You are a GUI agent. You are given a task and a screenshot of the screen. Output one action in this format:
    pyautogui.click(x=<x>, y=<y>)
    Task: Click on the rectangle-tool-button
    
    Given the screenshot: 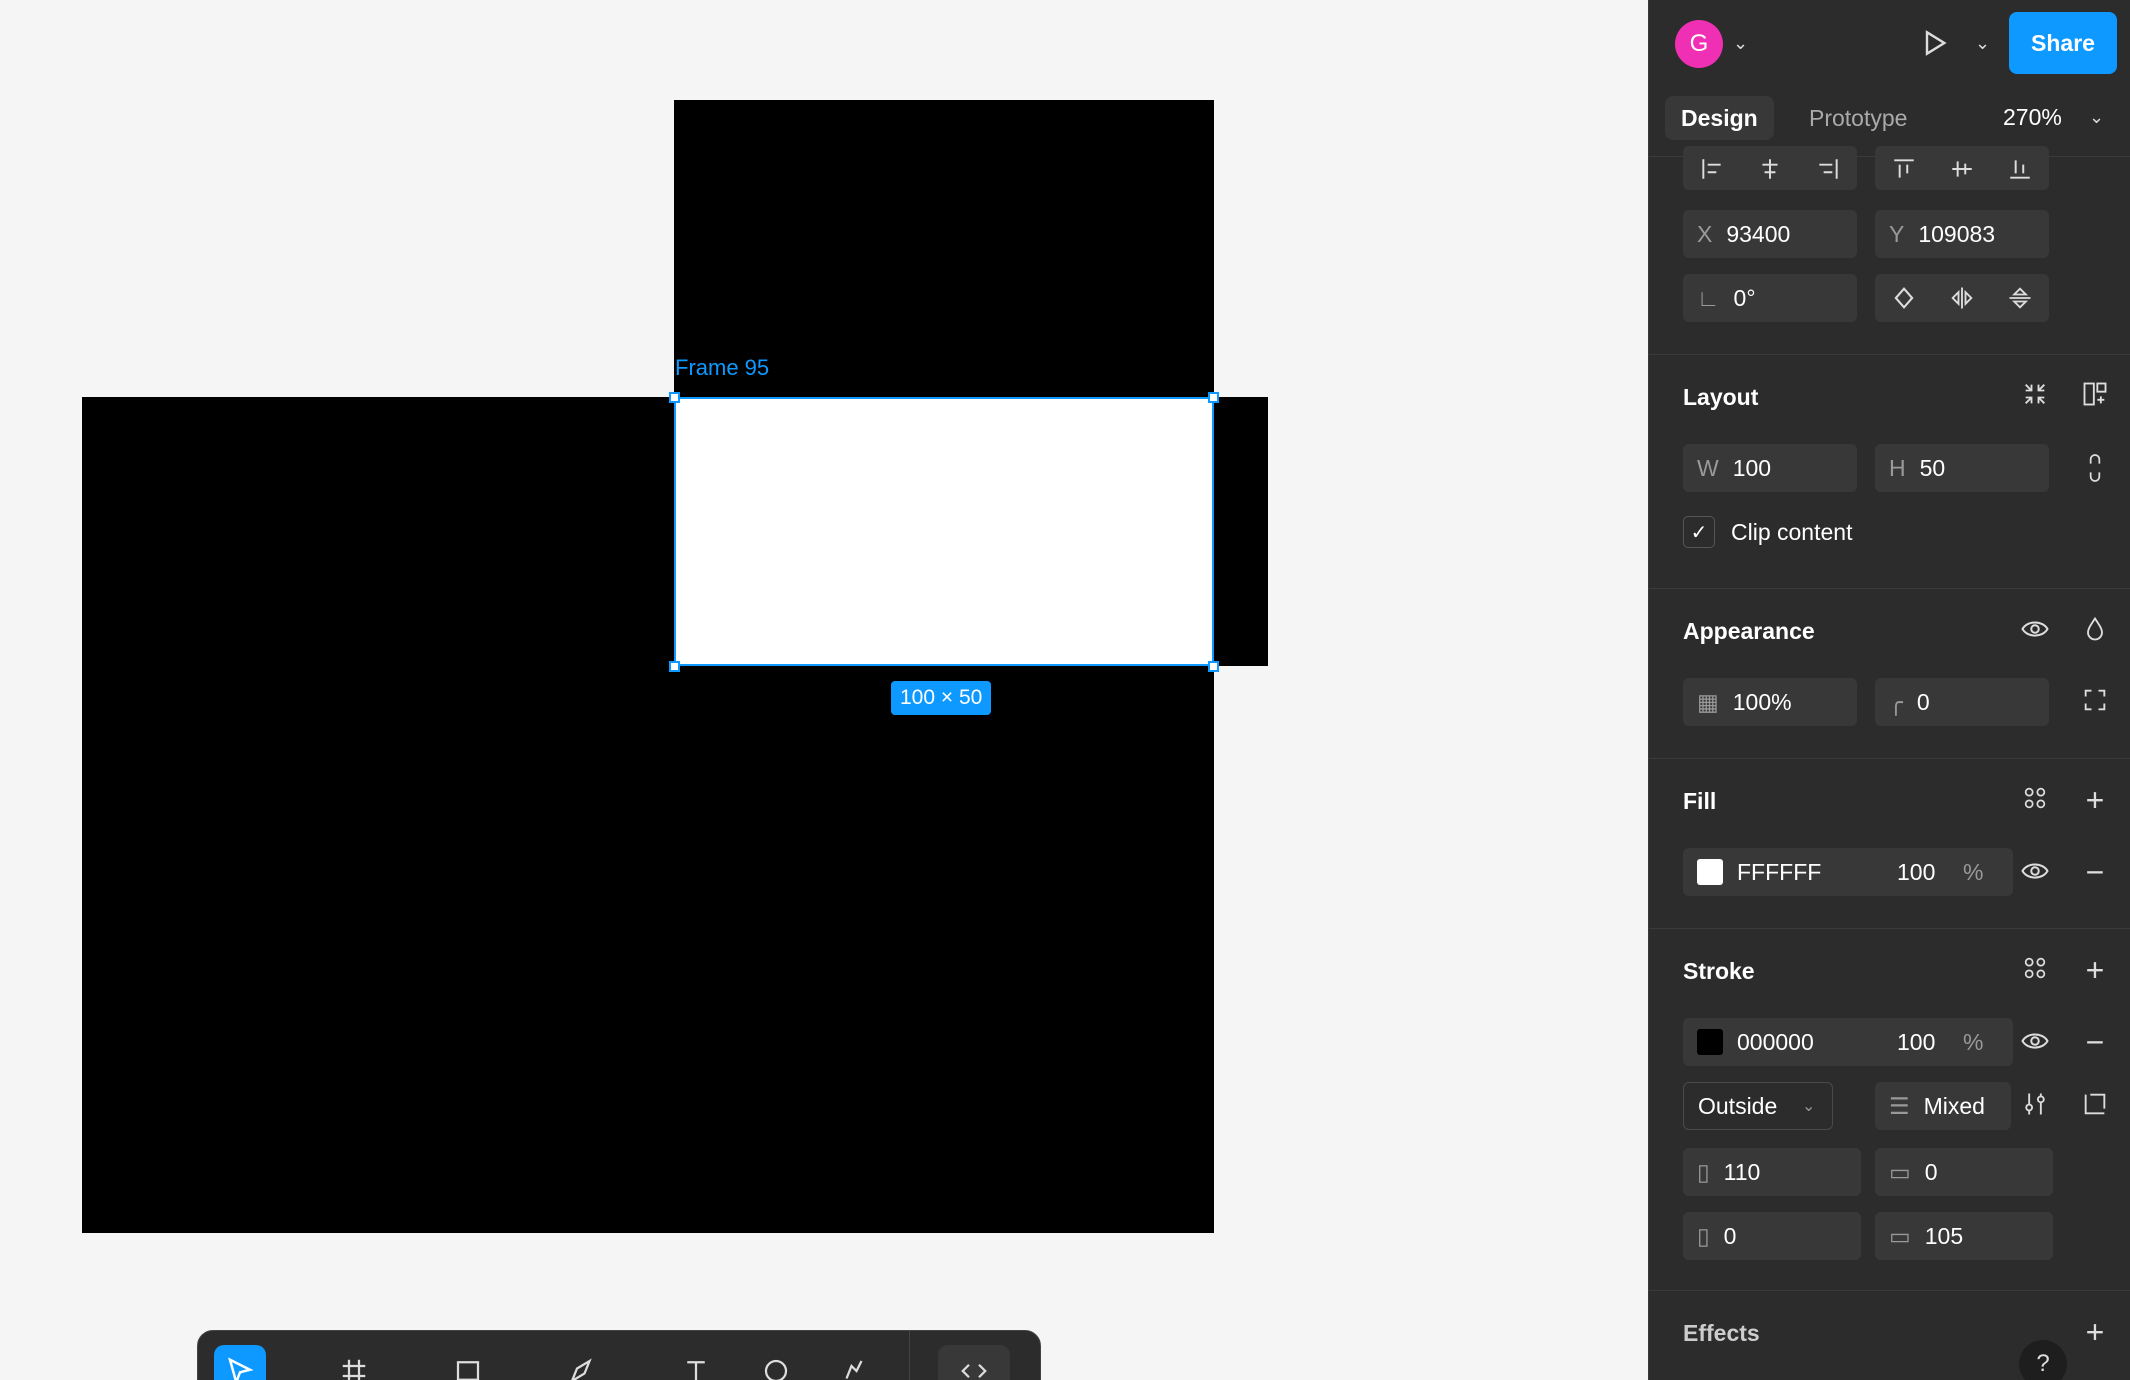 What is the action you would take?
    pyautogui.click(x=468, y=1362)
    